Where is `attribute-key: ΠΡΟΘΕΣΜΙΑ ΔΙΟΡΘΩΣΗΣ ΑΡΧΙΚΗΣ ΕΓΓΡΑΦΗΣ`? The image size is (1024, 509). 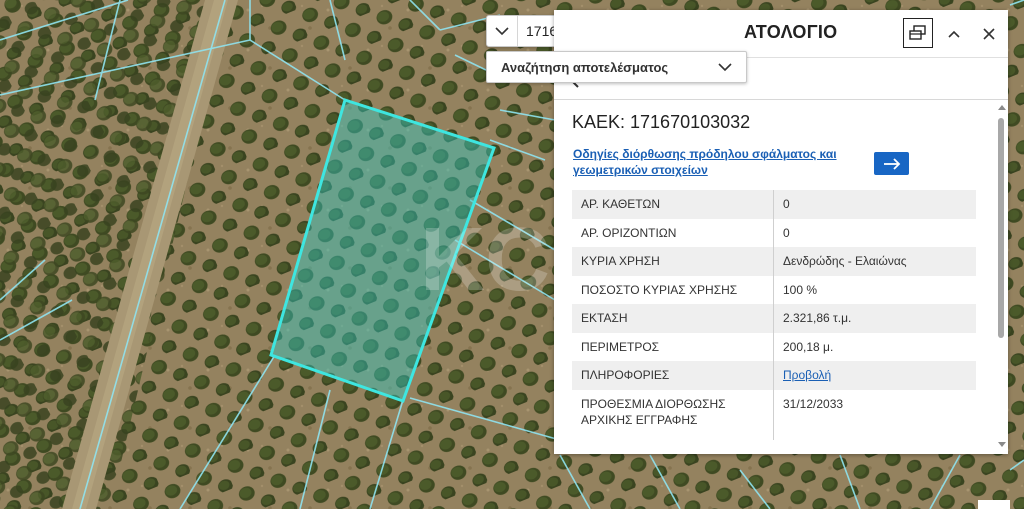 attribute-key: ΠΡΟΘΕΣΜΙΑ ΔΙΟΡΘΩΣΗΣ ΑΡΧΙΚΗΣ ΕΓΓΡΑΦΗΣ is located at coordinates (673, 414).